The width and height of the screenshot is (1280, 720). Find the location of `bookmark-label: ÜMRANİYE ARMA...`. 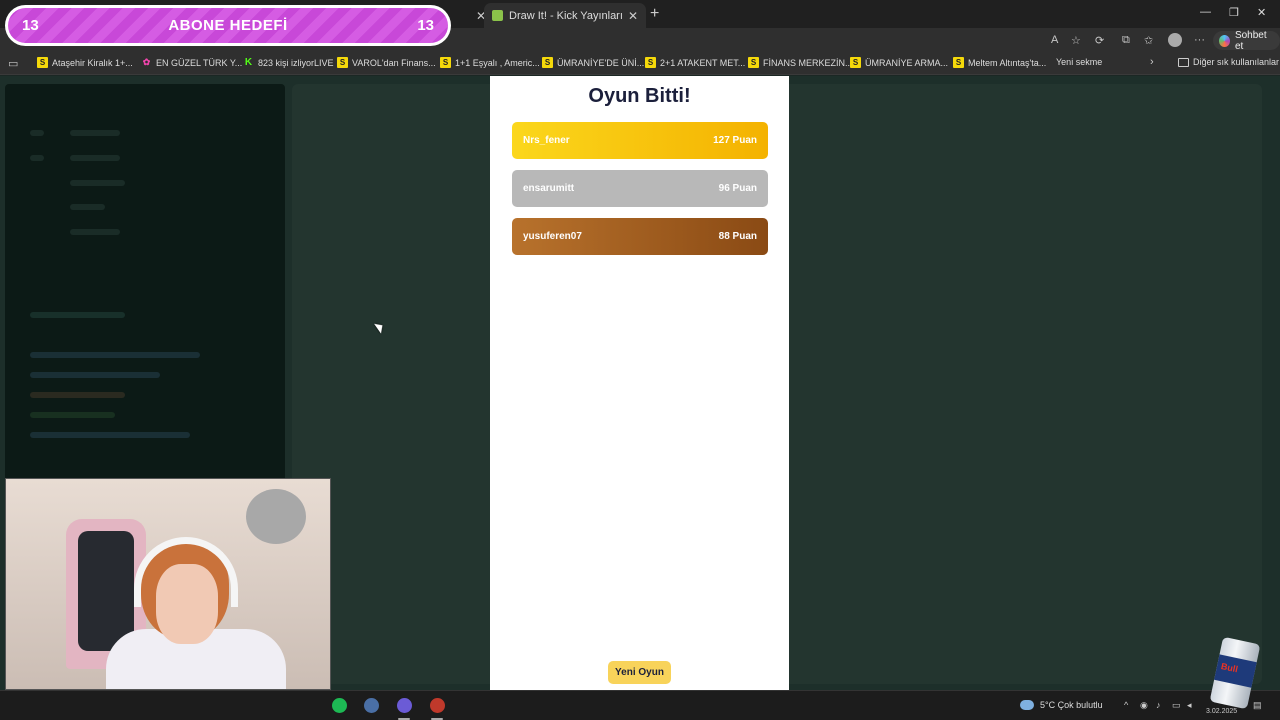

bookmark-label: ÜMRANİYE ARMA... is located at coordinates (907, 62).